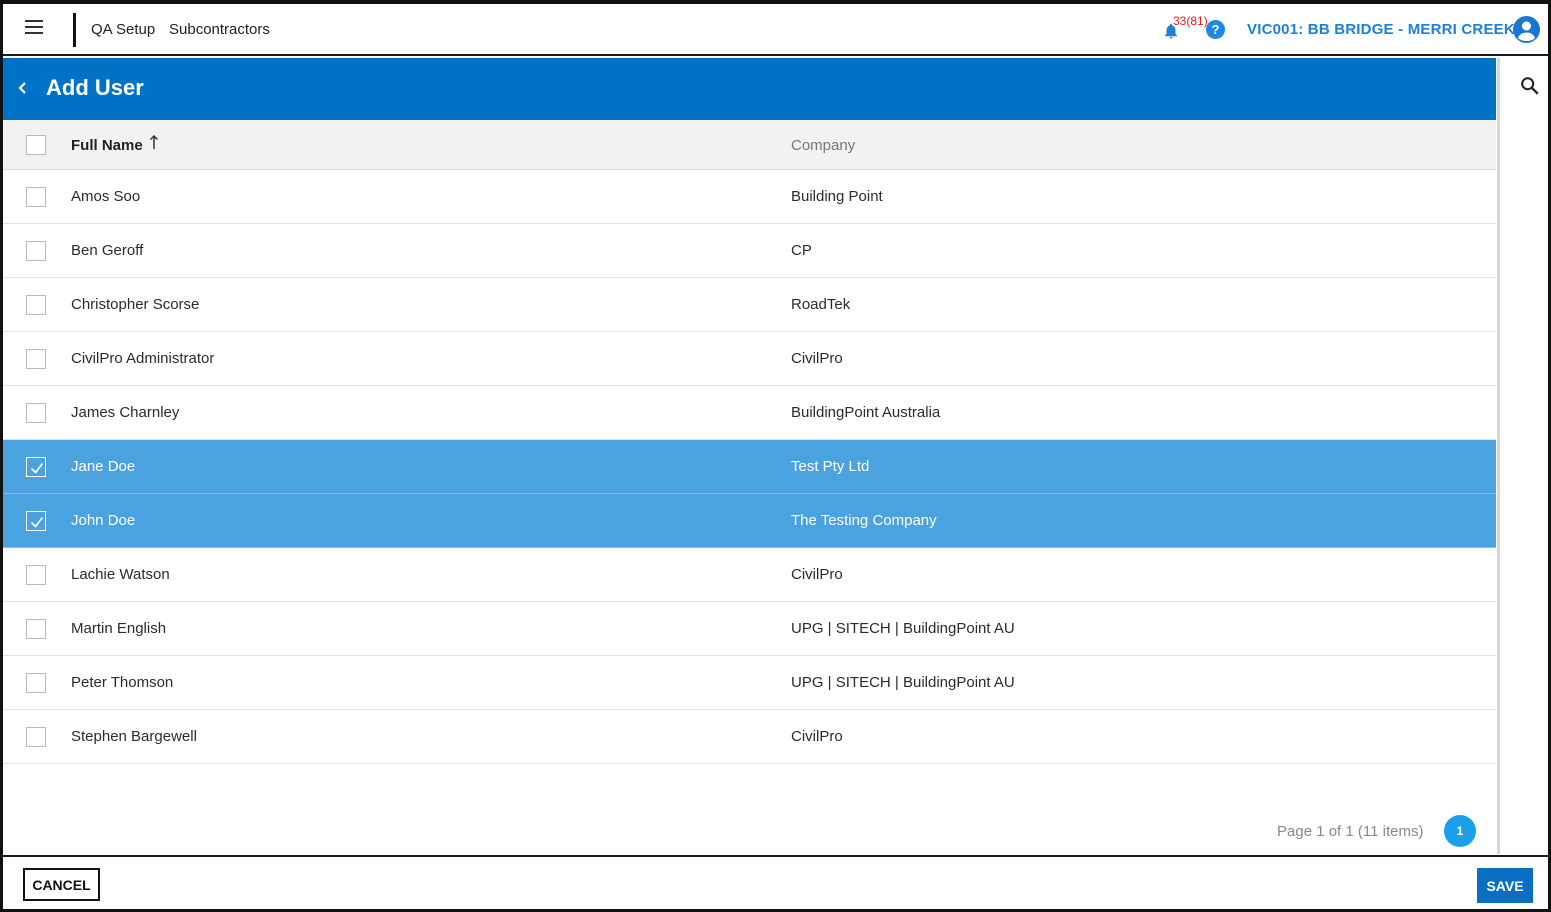 The image size is (1551, 912). I want to click on table-row: Jane Doe Test Pty Ltd, so click(749, 467).